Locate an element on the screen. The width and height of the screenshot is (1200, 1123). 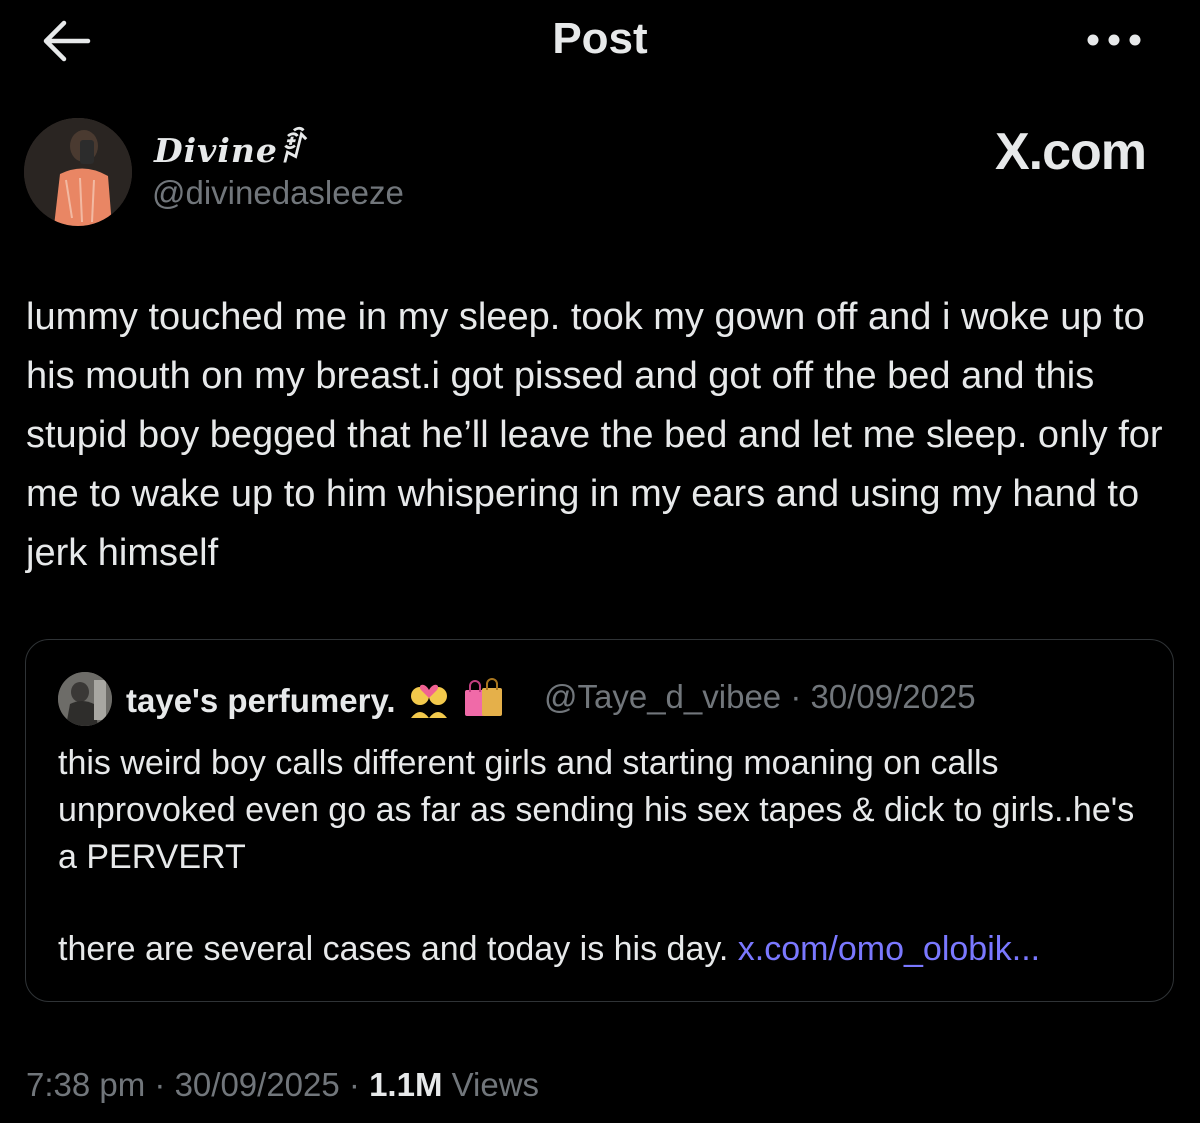
couple-with-heart-icon is located at coordinates (429, 703).